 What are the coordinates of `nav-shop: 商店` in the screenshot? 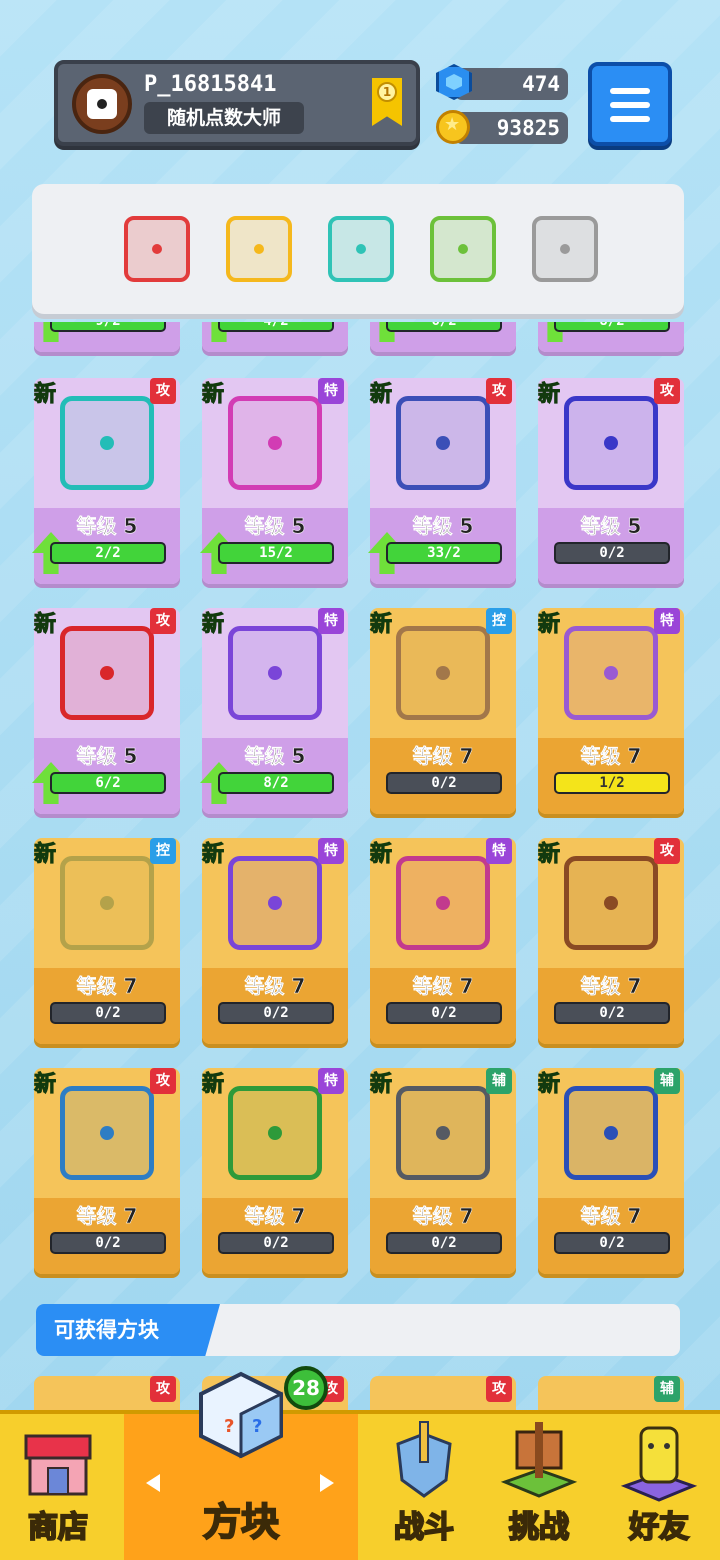 It's located at (58, 1487).